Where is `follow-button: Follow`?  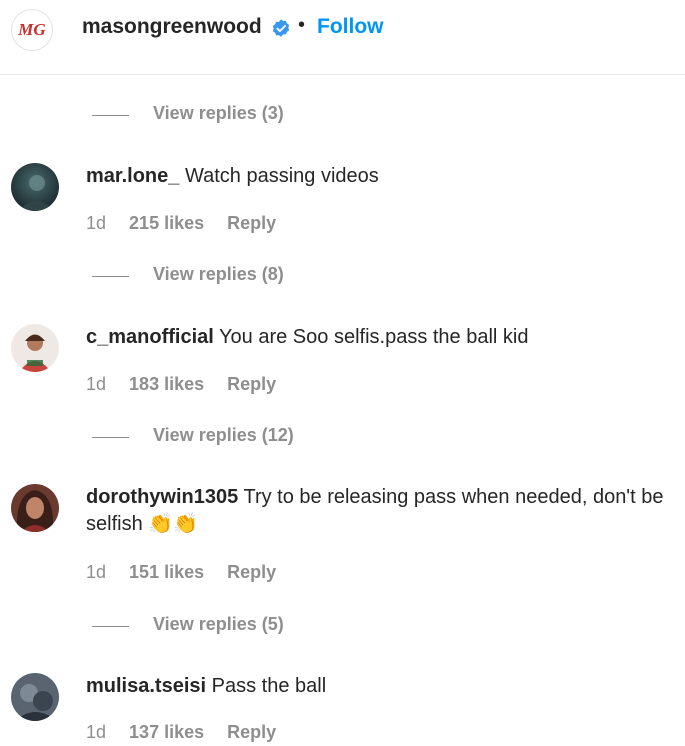
follow-button: Follow is located at coordinates (350, 27).